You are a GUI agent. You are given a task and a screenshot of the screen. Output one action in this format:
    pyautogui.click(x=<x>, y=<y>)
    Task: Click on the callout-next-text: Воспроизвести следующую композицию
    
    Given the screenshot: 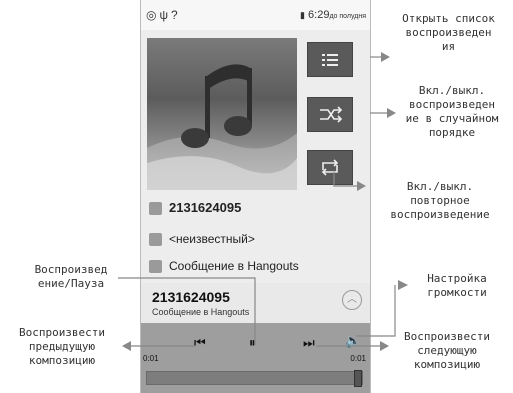 What is the action you would take?
    pyautogui.click(x=447, y=350)
    